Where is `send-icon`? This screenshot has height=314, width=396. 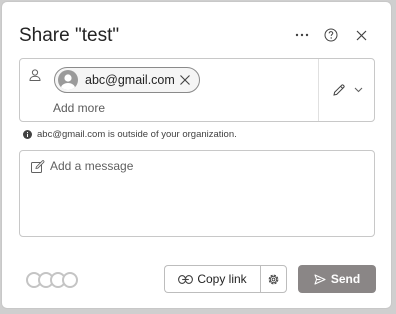
send-icon is located at coordinates (320, 279).